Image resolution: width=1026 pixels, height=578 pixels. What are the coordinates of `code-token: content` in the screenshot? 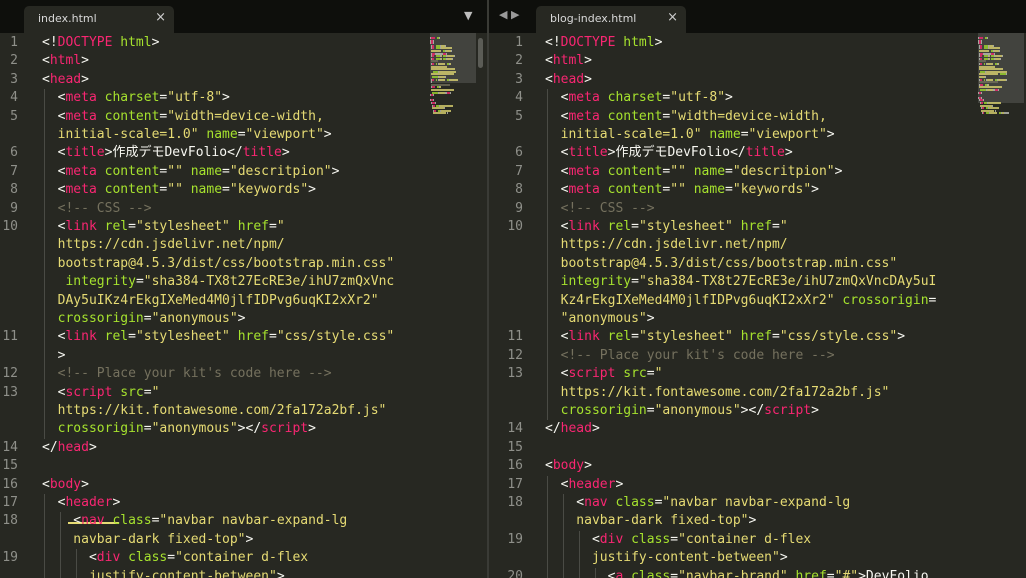 It's located at (132, 171).